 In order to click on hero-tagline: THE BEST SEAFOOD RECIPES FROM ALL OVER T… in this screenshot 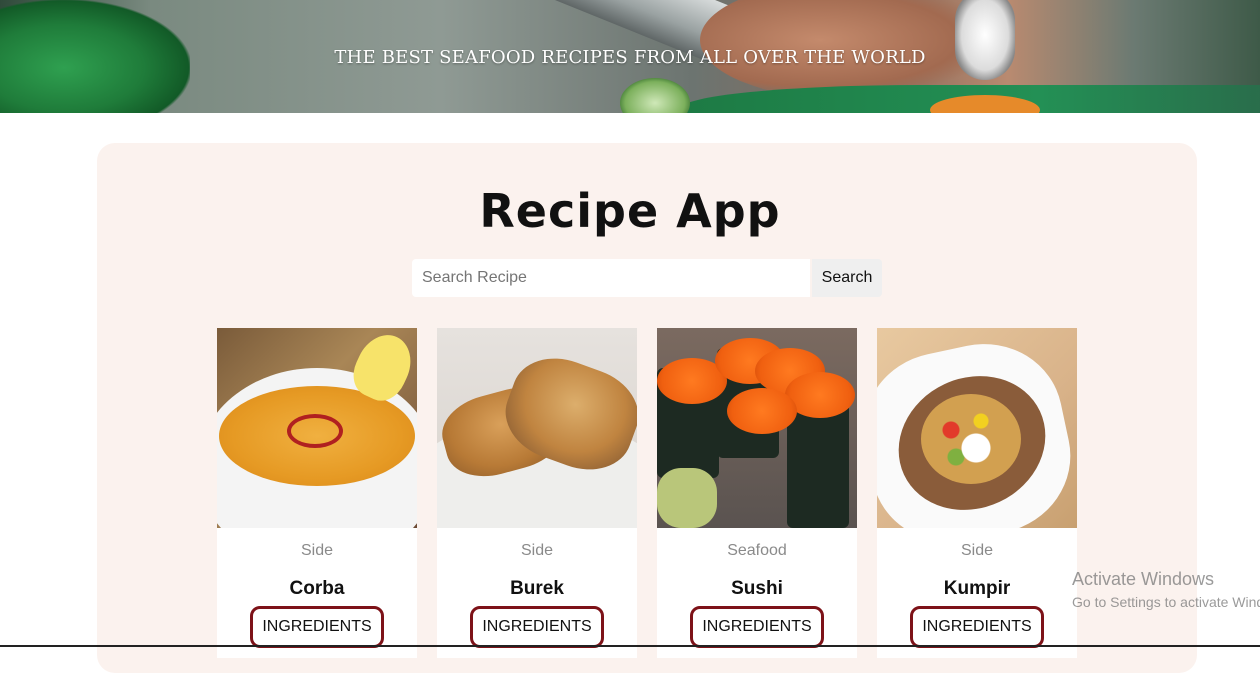, I will do `click(630, 57)`.